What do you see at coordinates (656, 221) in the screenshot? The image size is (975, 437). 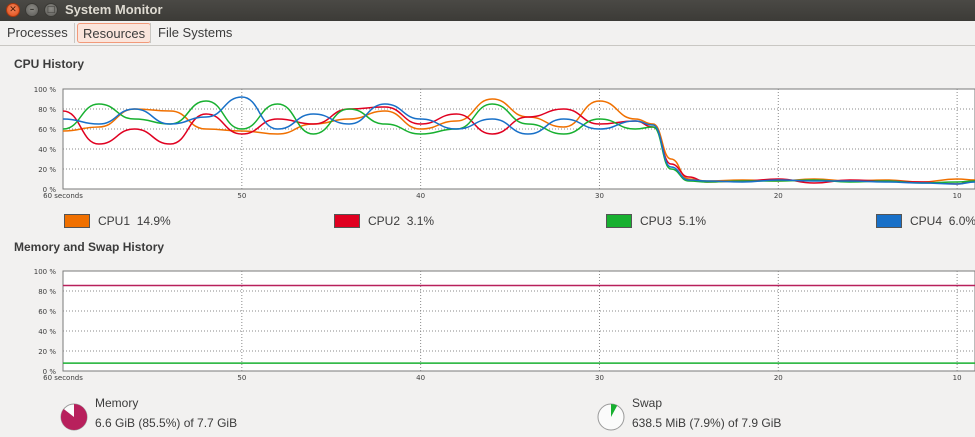 I see `legend-cpu3-name: CPU3` at bounding box center [656, 221].